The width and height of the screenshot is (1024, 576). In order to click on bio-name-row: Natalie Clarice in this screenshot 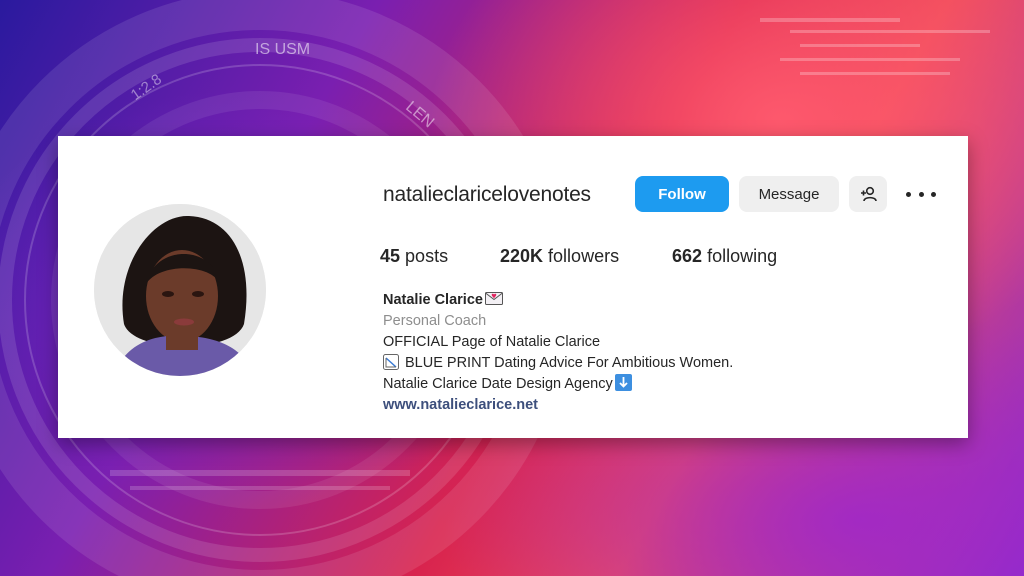, I will do `click(558, 300)`.